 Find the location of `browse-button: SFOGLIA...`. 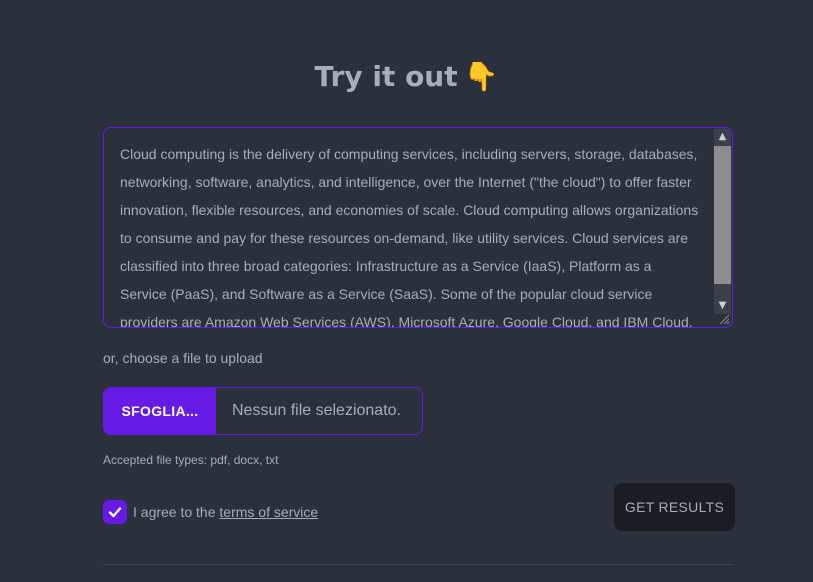

browse-button: SFOGLIA... is located at coordinates (160, 411).